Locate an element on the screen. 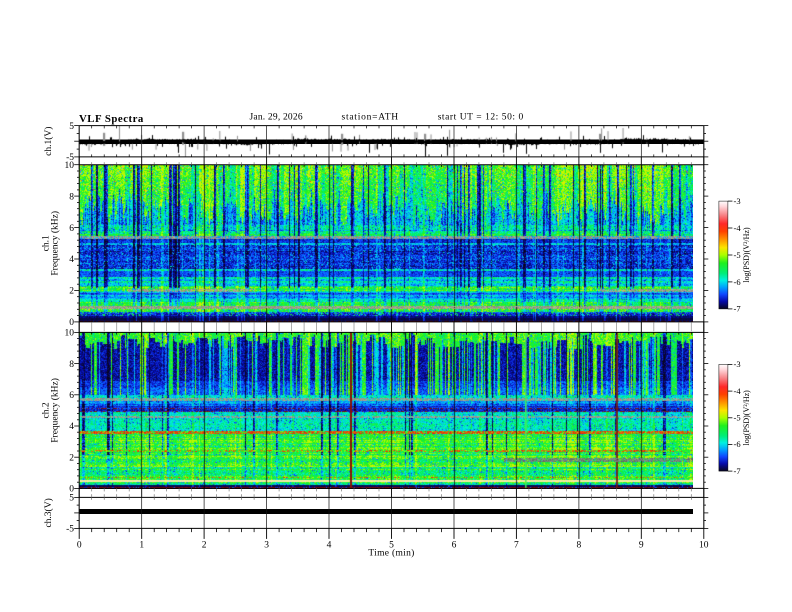 This screenshot has width=792, height=612. svg-text: VLF Spectra is located at coordinates (111, 119).